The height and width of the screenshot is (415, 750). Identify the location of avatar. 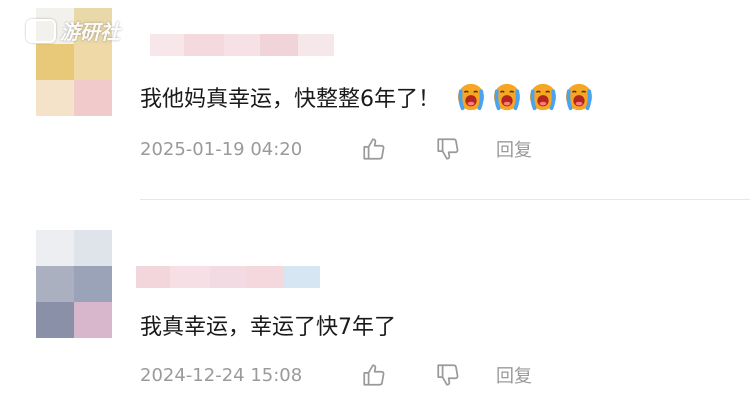
(74, 284).